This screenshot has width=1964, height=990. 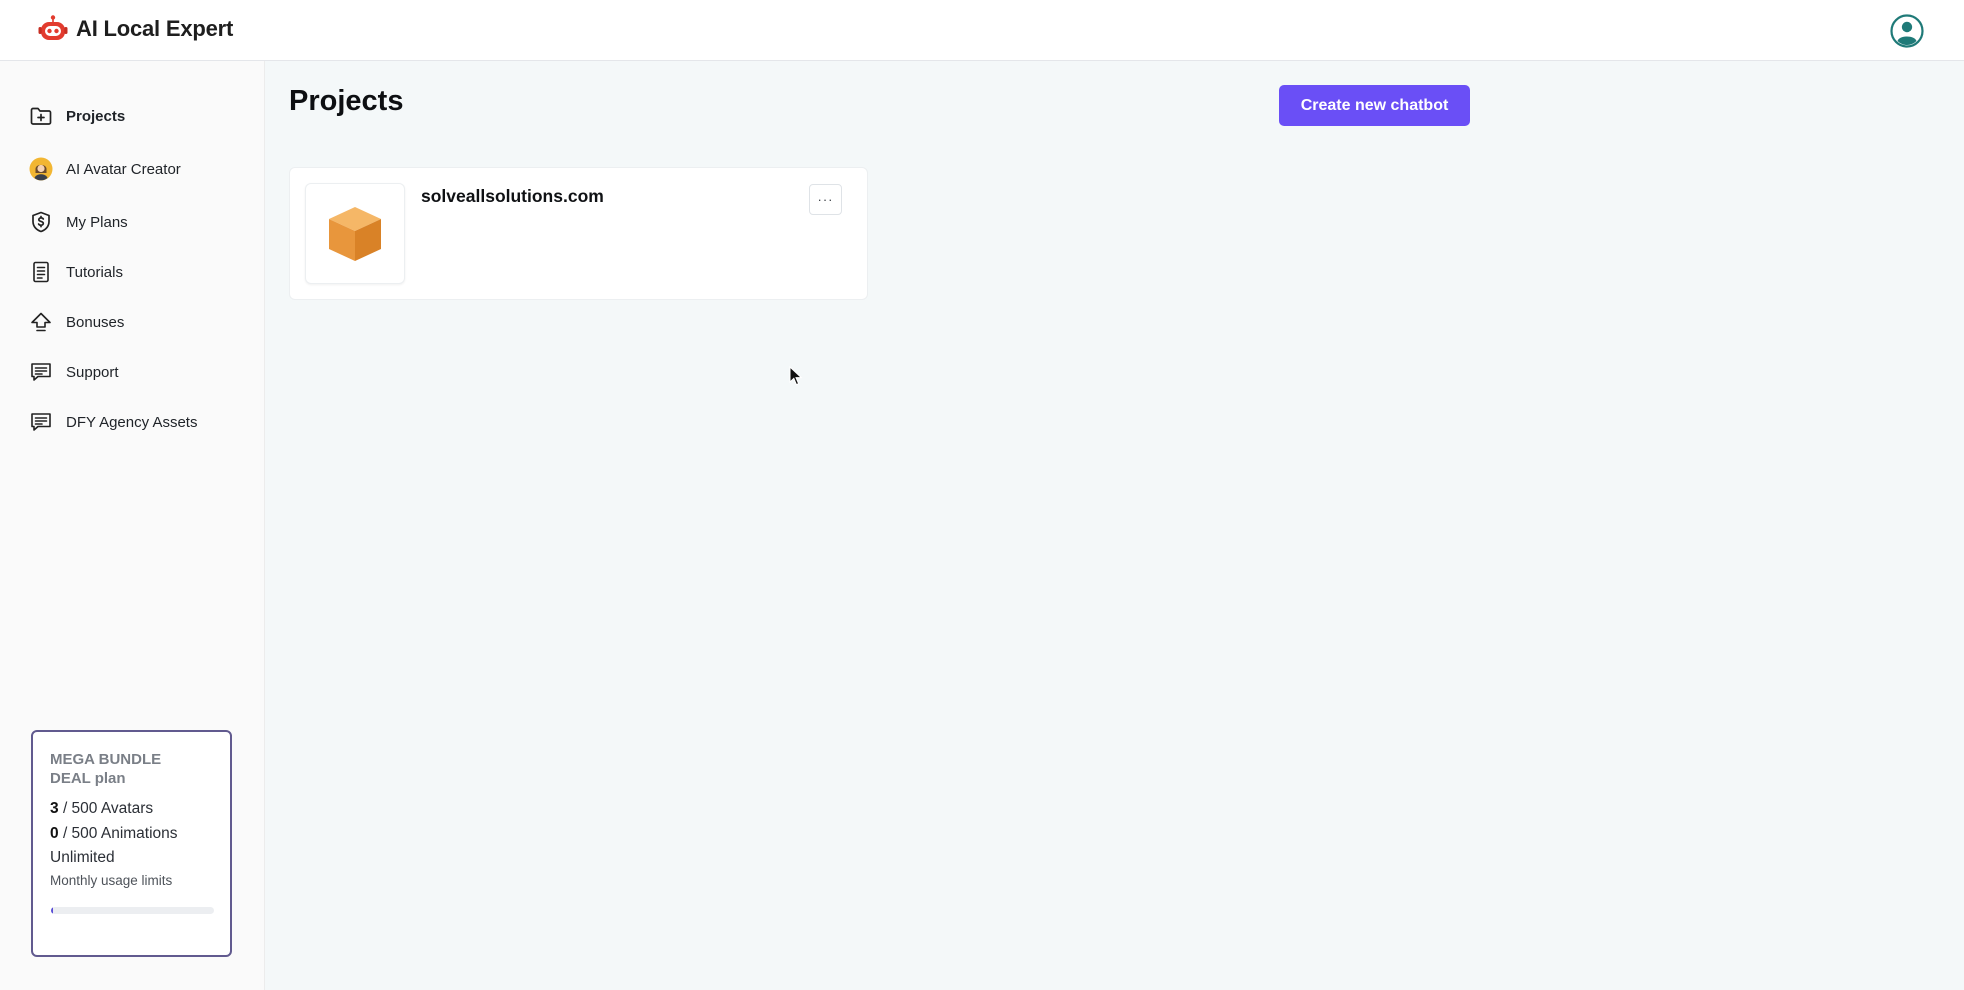 What do you see at coordinates (52, 910) in the screenshot?
I see `usage-progress-fill` at bounding box center [52, 910].